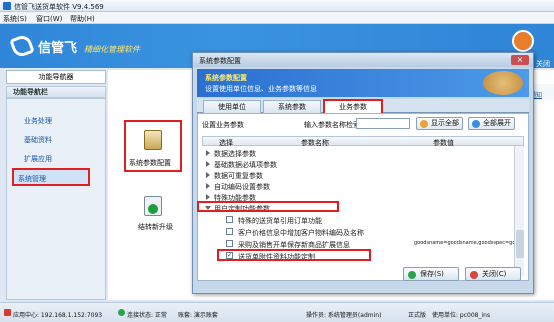  I want to click on close-button: 关闭(C), so click(493, 274).